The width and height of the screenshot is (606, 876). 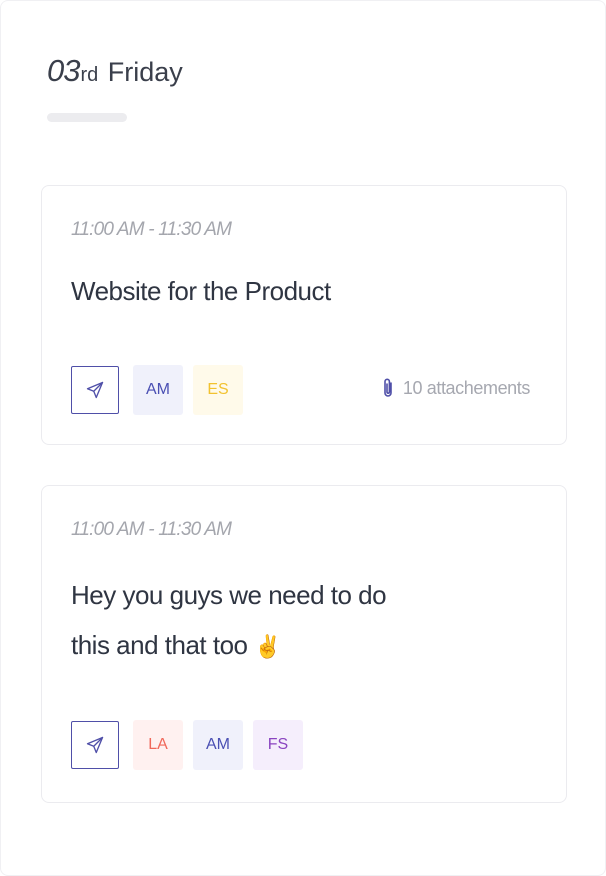 What do you see at coordinates (158, 745) in the screenshot?
I see `avatar-badge: LA` at bounding box center [158, 745].